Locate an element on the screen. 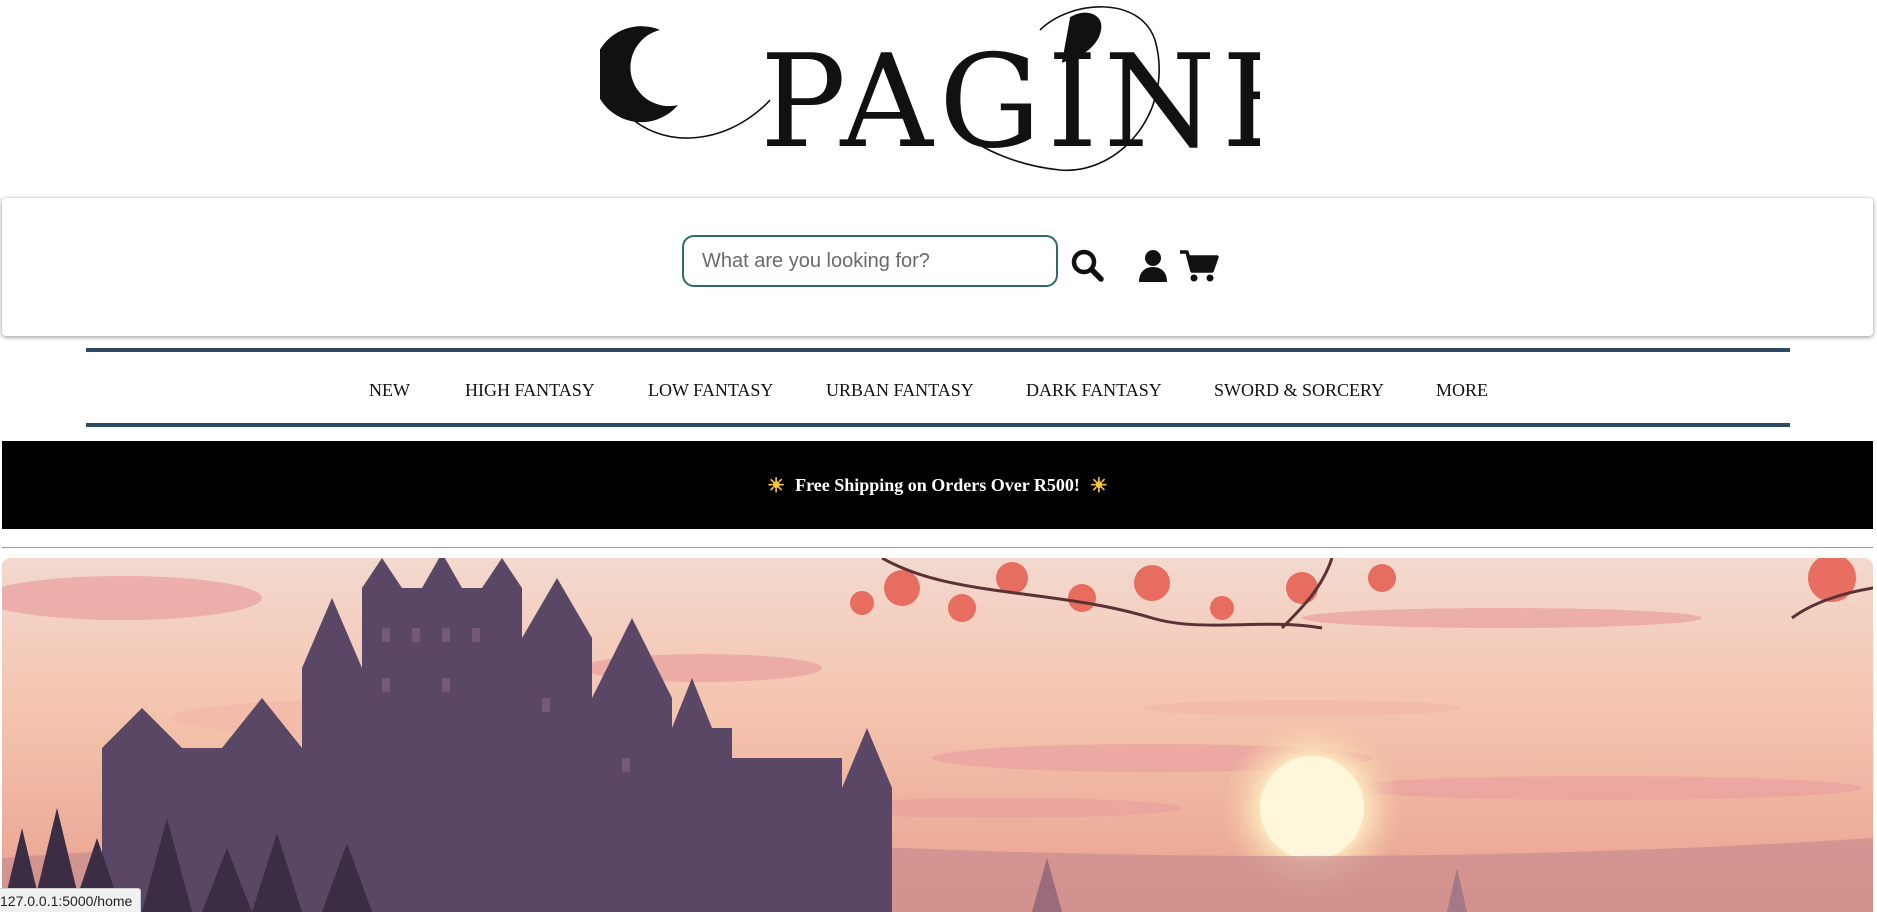  nav-item-more: MORE is located at coordinates (1462, 390).